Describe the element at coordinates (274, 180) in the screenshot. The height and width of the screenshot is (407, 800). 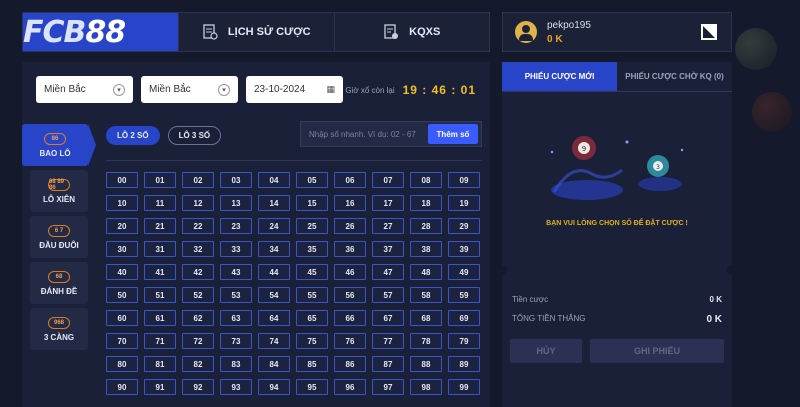
I see `number-cell: 04` at that location.